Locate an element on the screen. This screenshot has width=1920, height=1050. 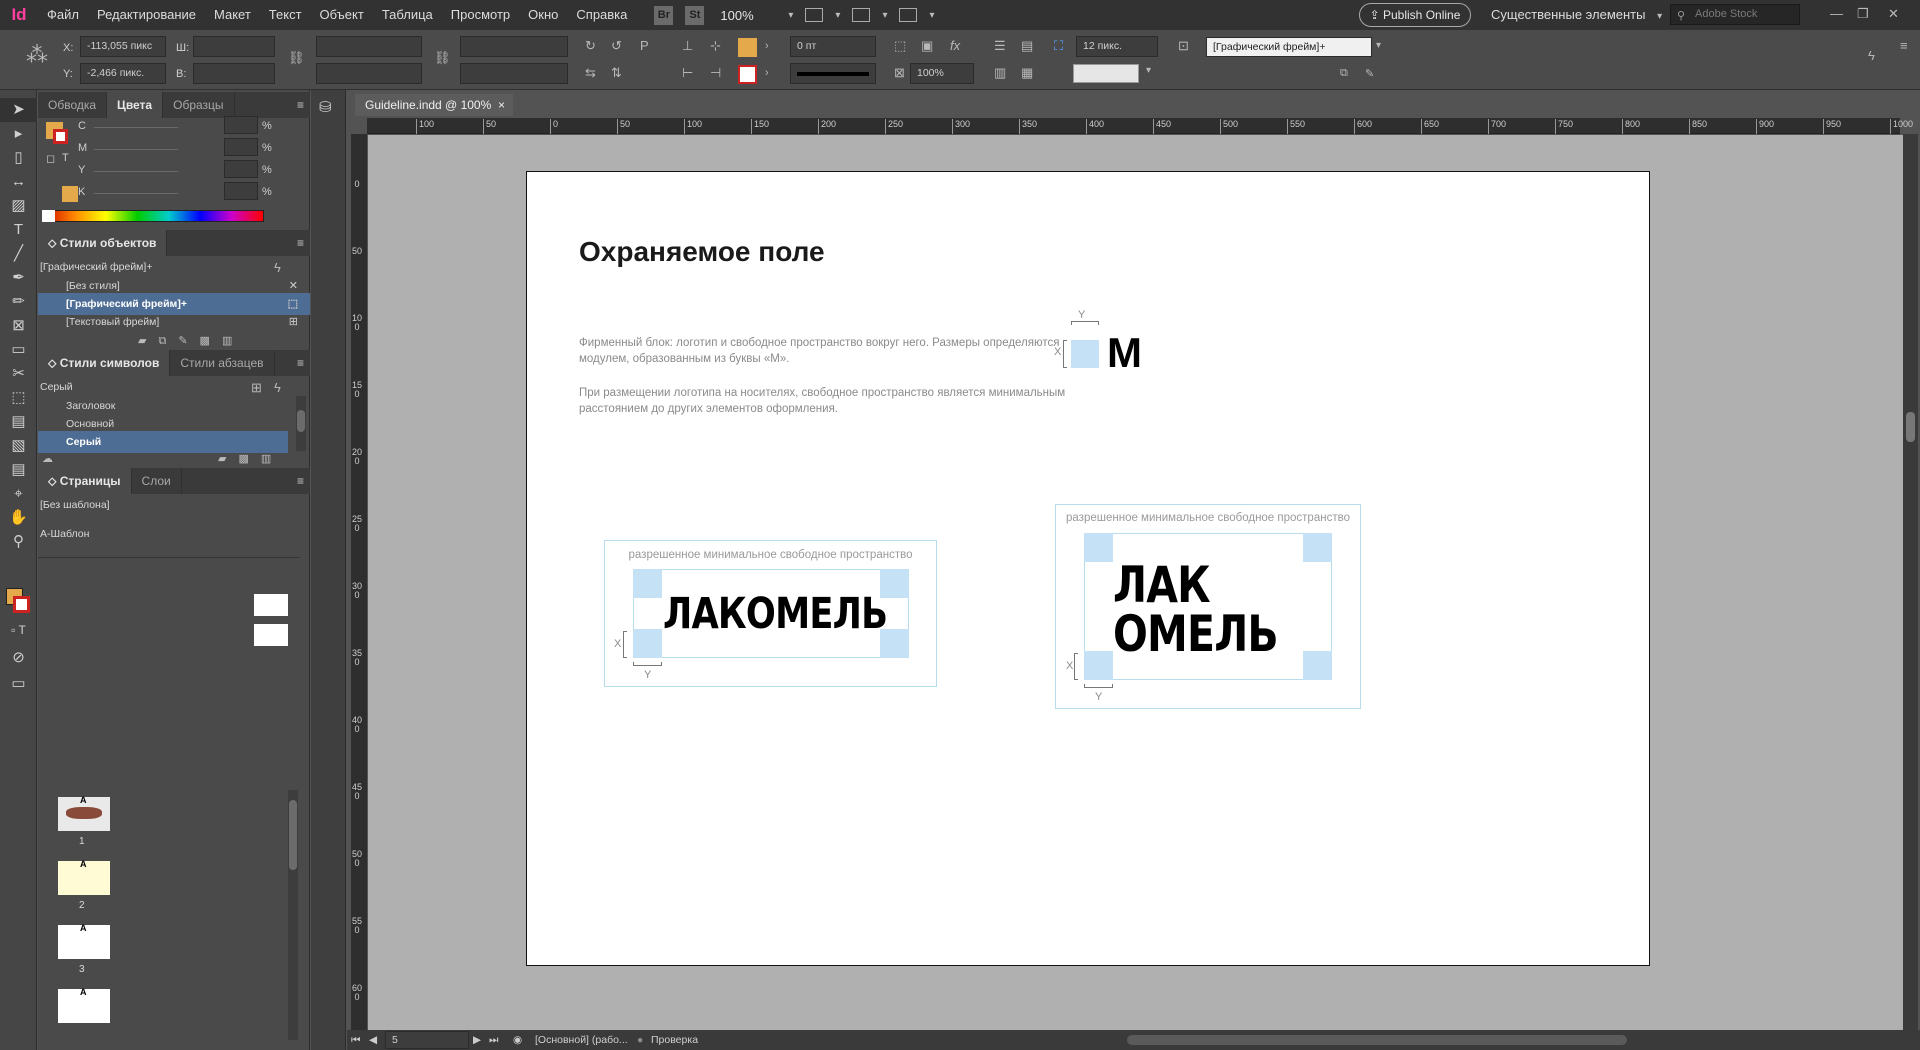
tab-layers: Слои is located at coordinates (157, 481).